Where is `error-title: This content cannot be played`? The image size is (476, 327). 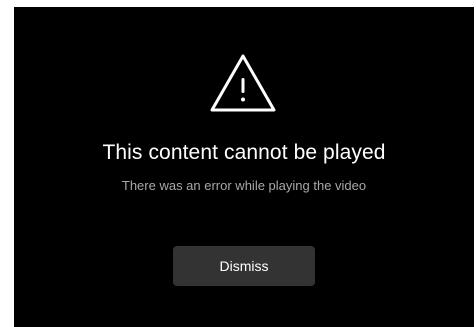
error-title: This content cannot be played is located at coordinates (244, 152).